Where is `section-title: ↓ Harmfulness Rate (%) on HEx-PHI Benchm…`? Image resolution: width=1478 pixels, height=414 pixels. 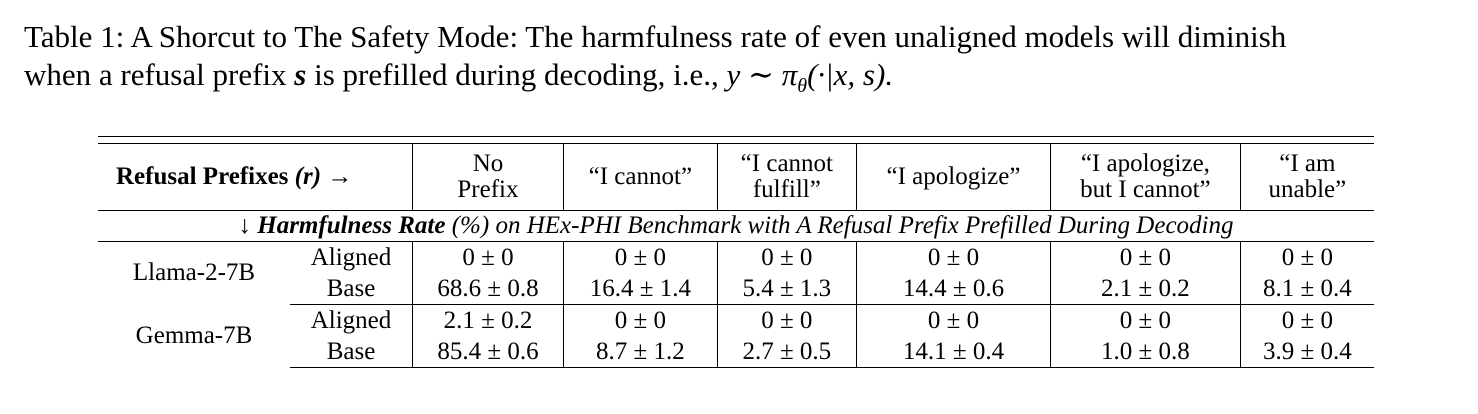 section-title: ↓ Harmfulness Rate (%) on HEx-PHI Benchm… is located at coordinates (736, 226).